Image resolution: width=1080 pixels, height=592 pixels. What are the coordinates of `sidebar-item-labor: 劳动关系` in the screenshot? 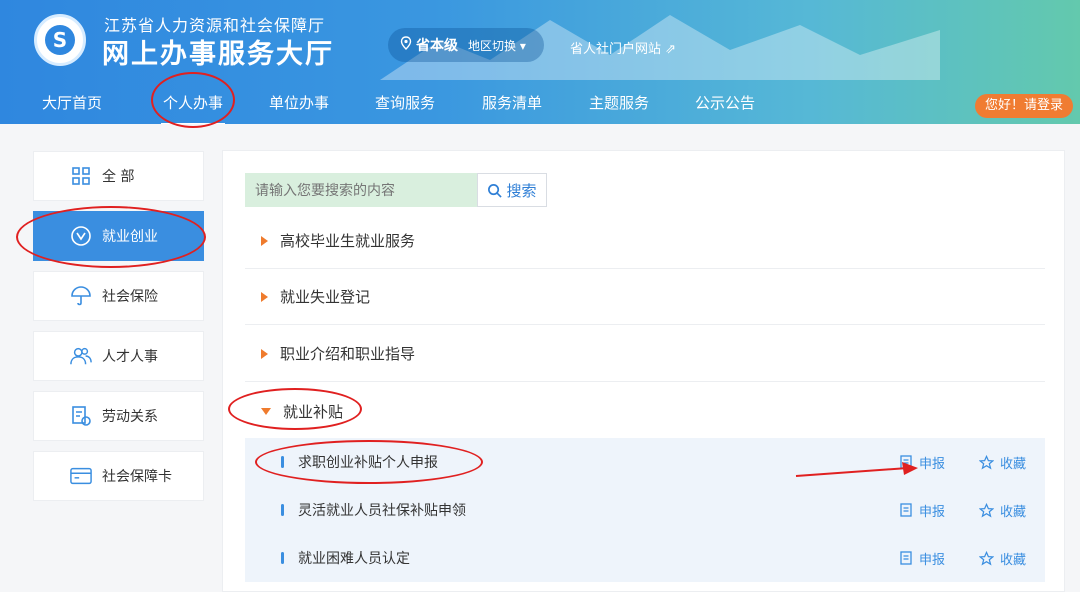 It's located at (118, 416).